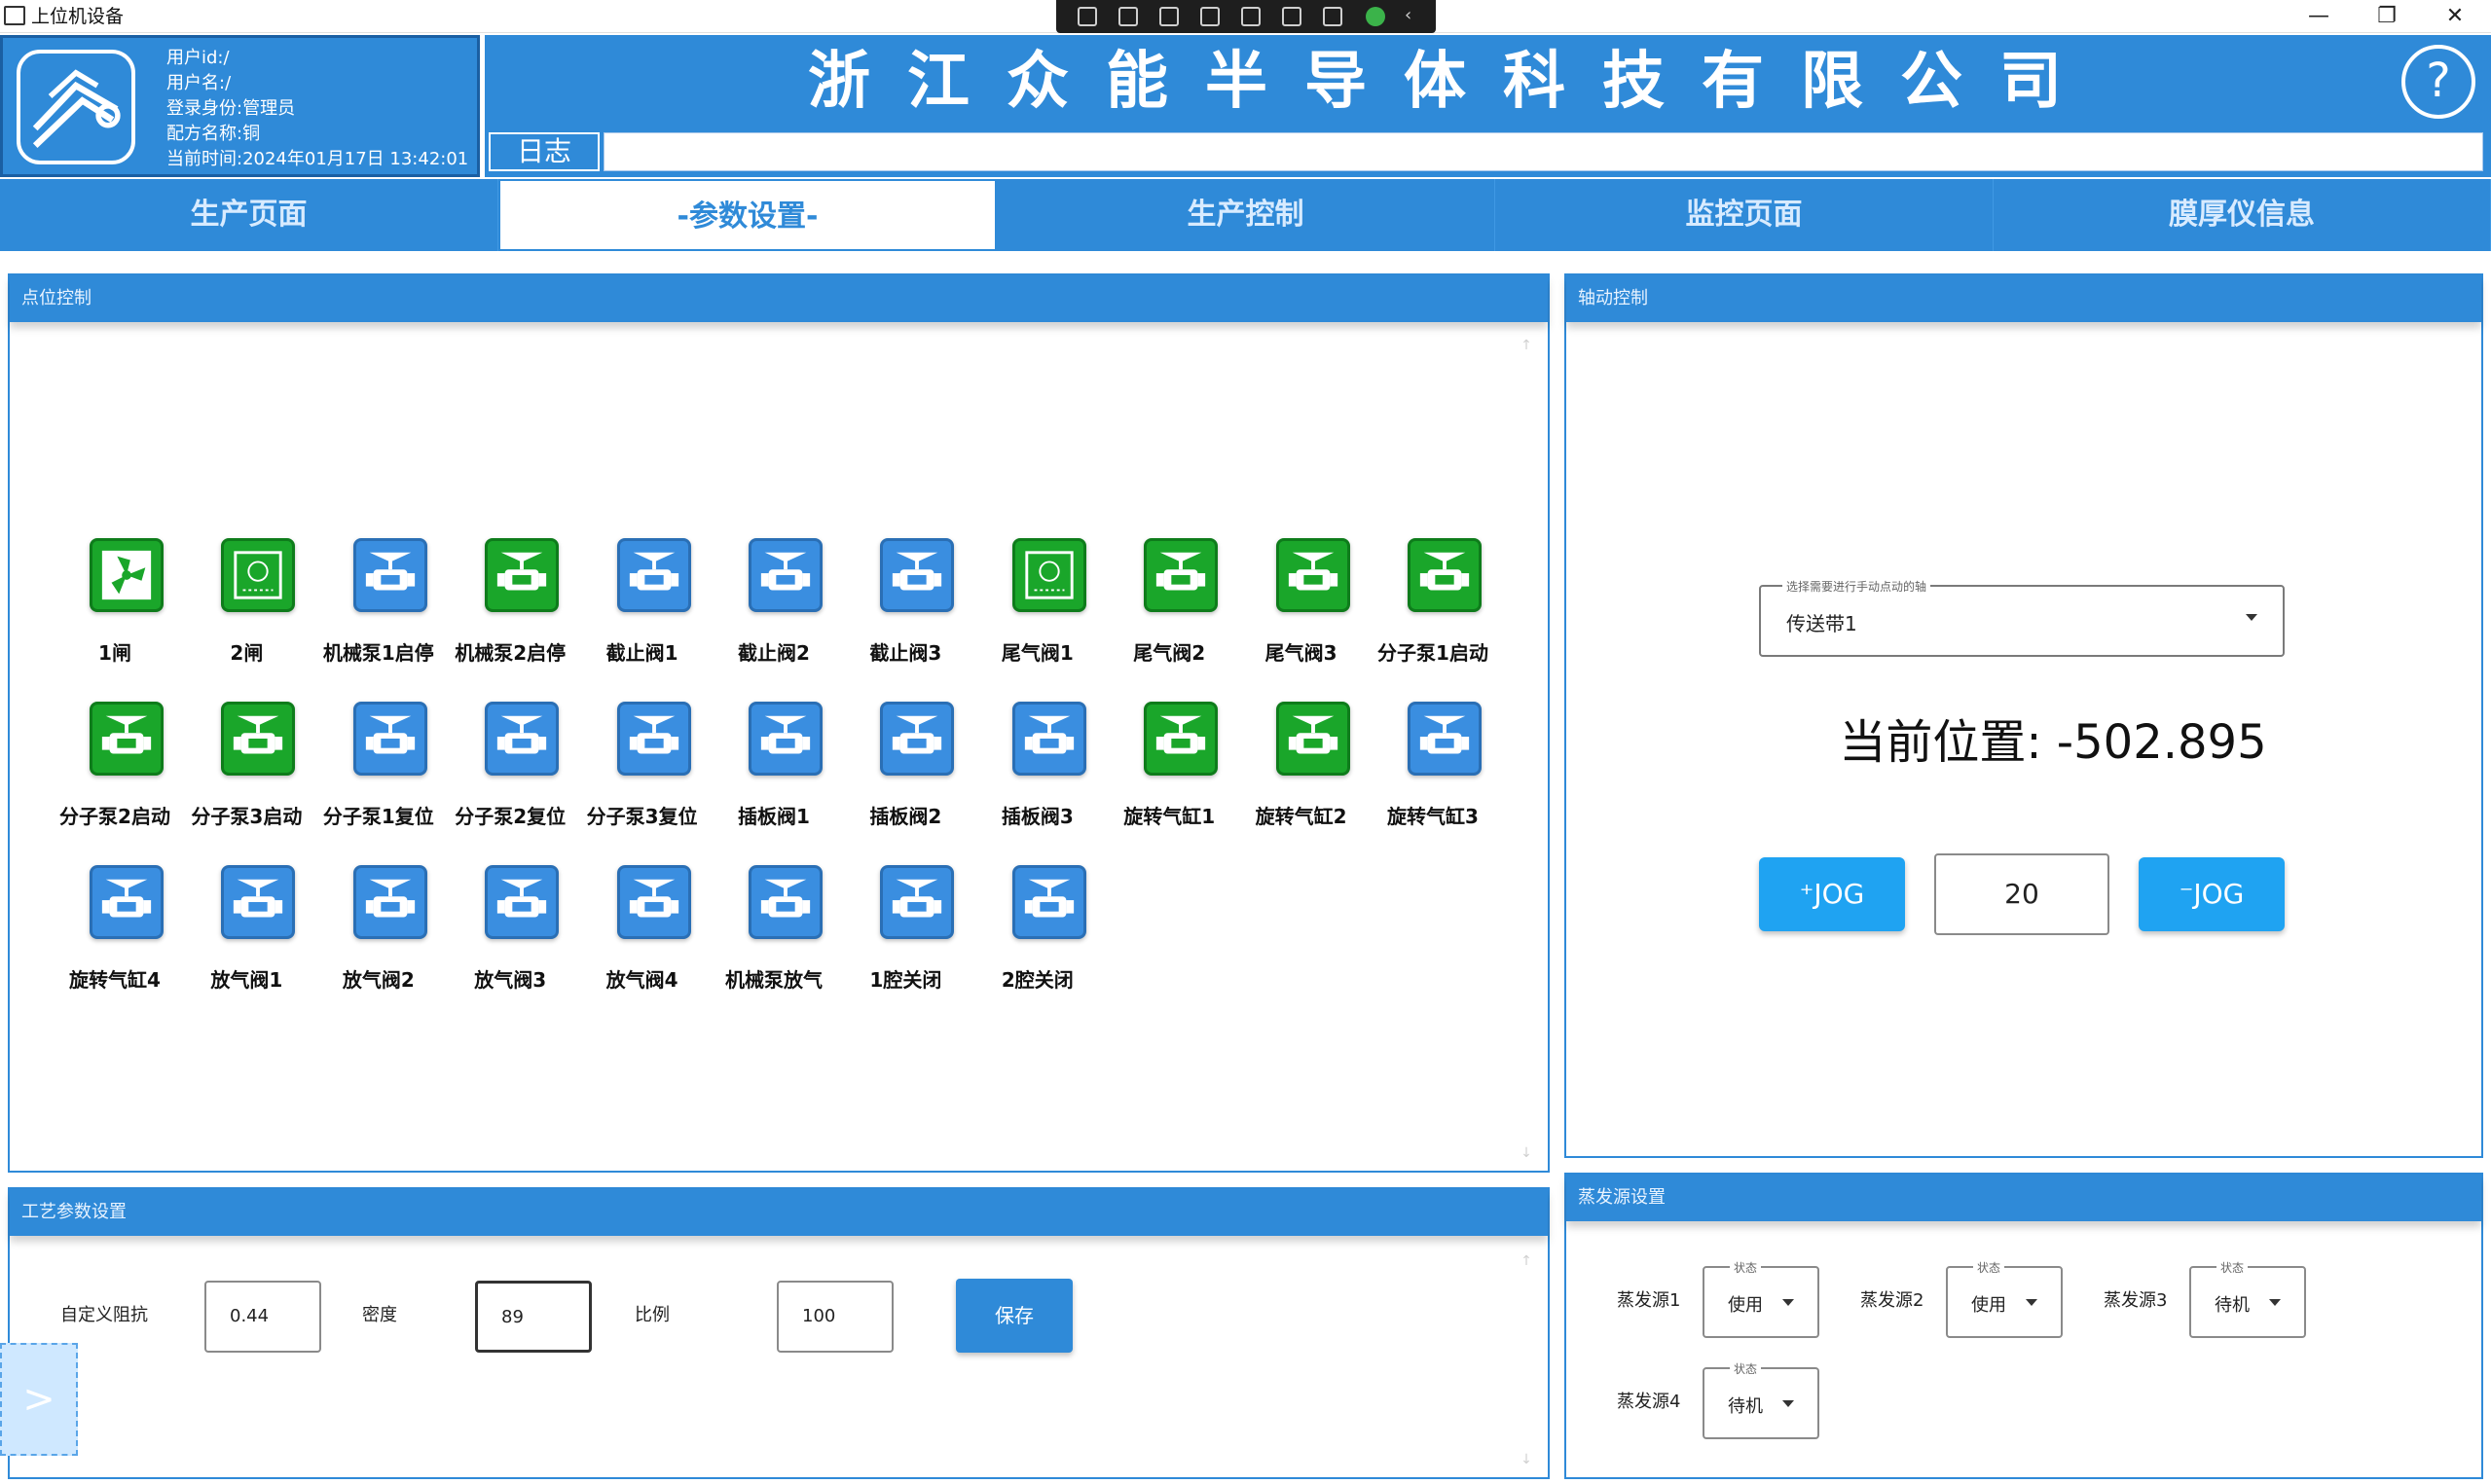 The width and height of the screenshot is (2491, 1484). I want to click on jog-minus-button: ⁻JOG, so click(2212, 894).